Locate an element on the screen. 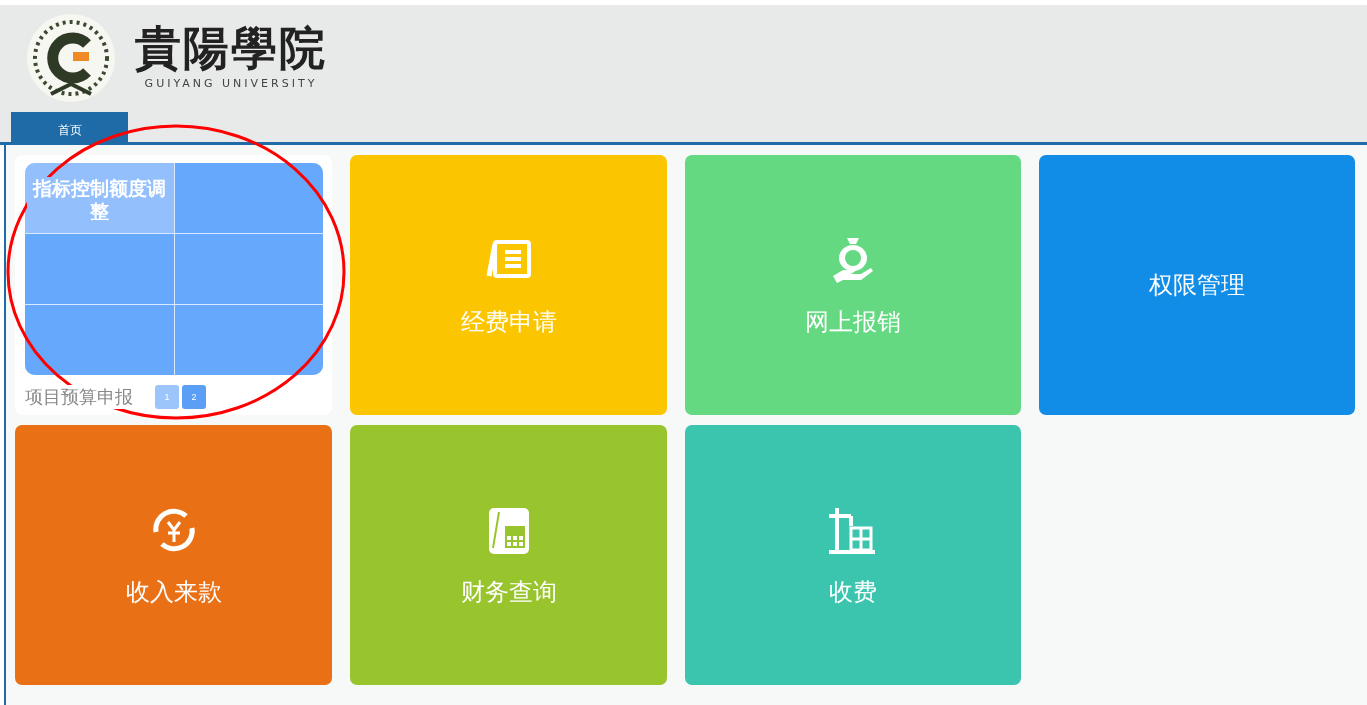 The image size is (1367, 705). menu-tile: 财务查询 is located at coordinates (508, 555).